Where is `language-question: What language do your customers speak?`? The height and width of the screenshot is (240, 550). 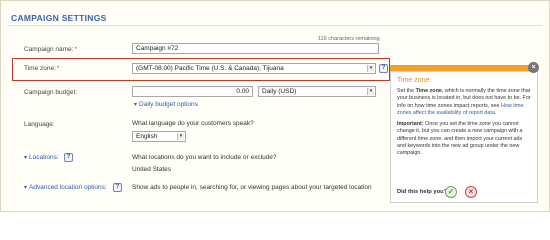
language-question: What language do your customers speak? is located at coordinates (193, 123).